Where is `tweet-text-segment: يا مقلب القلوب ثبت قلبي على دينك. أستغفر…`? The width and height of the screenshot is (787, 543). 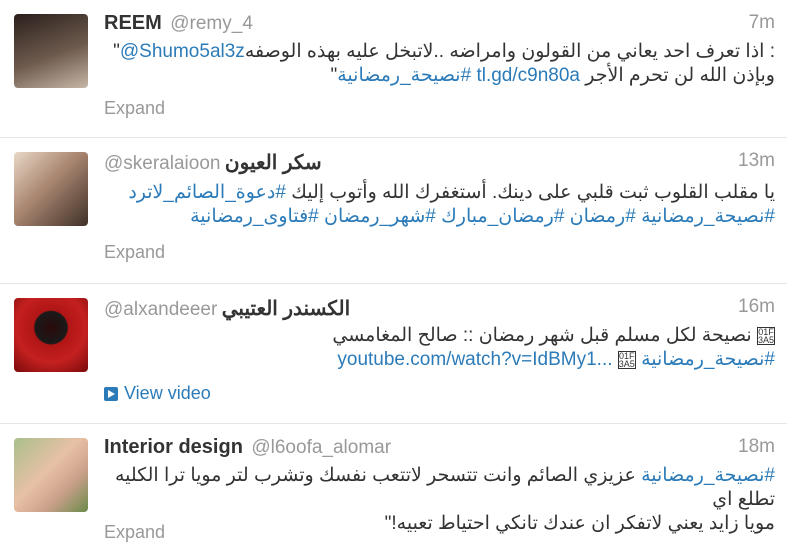 tweet-text-segment: يا مقلب القلوب ثبت قلبي على دينك. أستغفر… is located at coordinates (533, 192).